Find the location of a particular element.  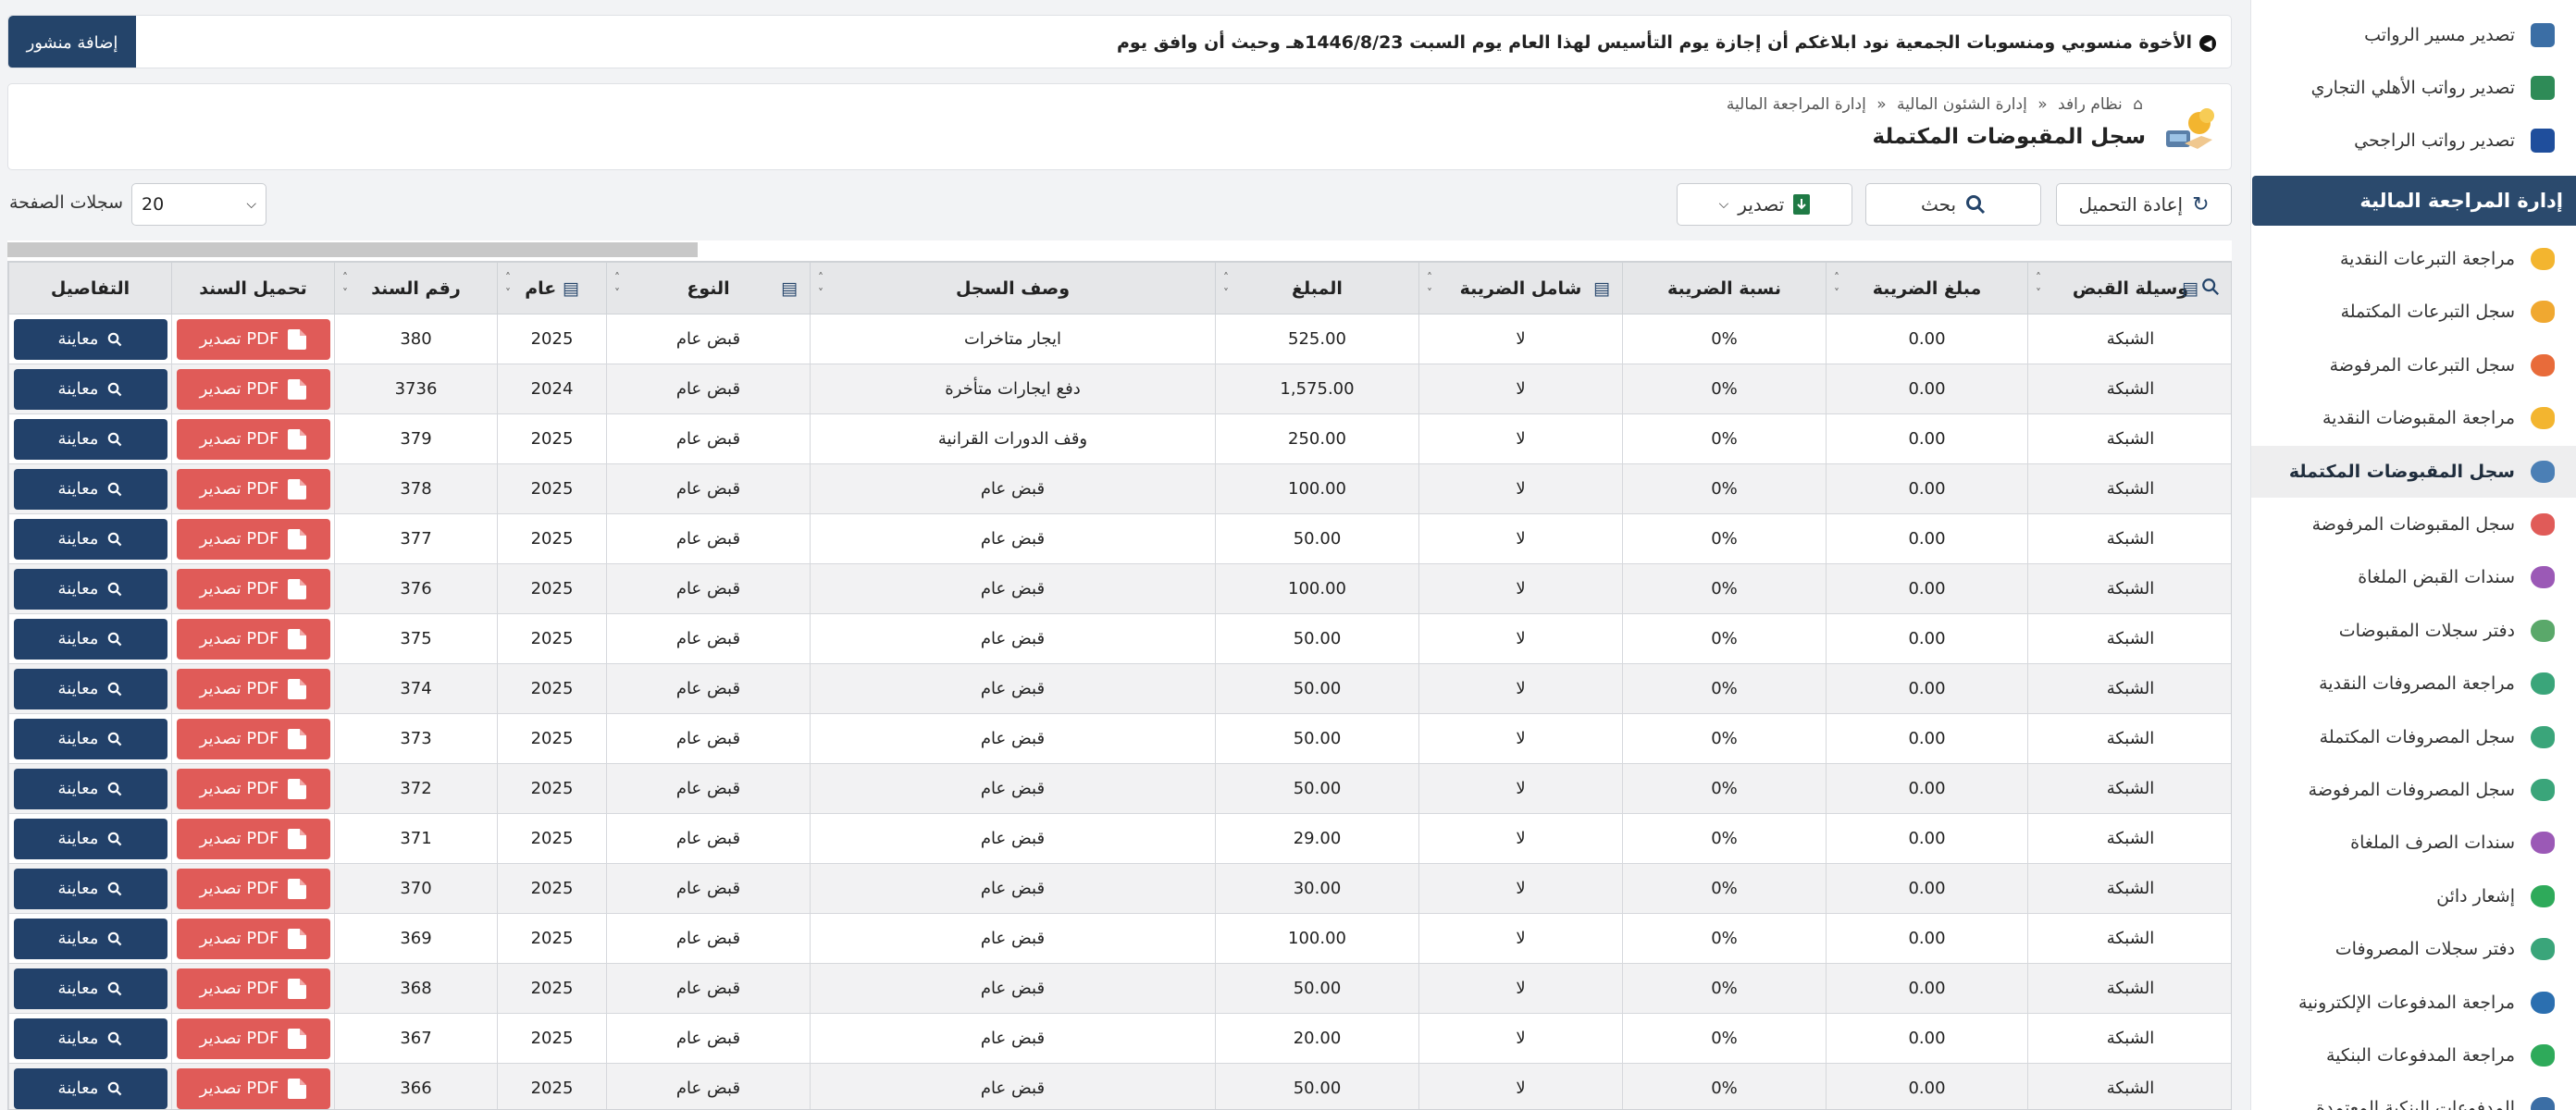

reload-button: إعادة التحميل ↻ is located at coordinates (2144, 205).